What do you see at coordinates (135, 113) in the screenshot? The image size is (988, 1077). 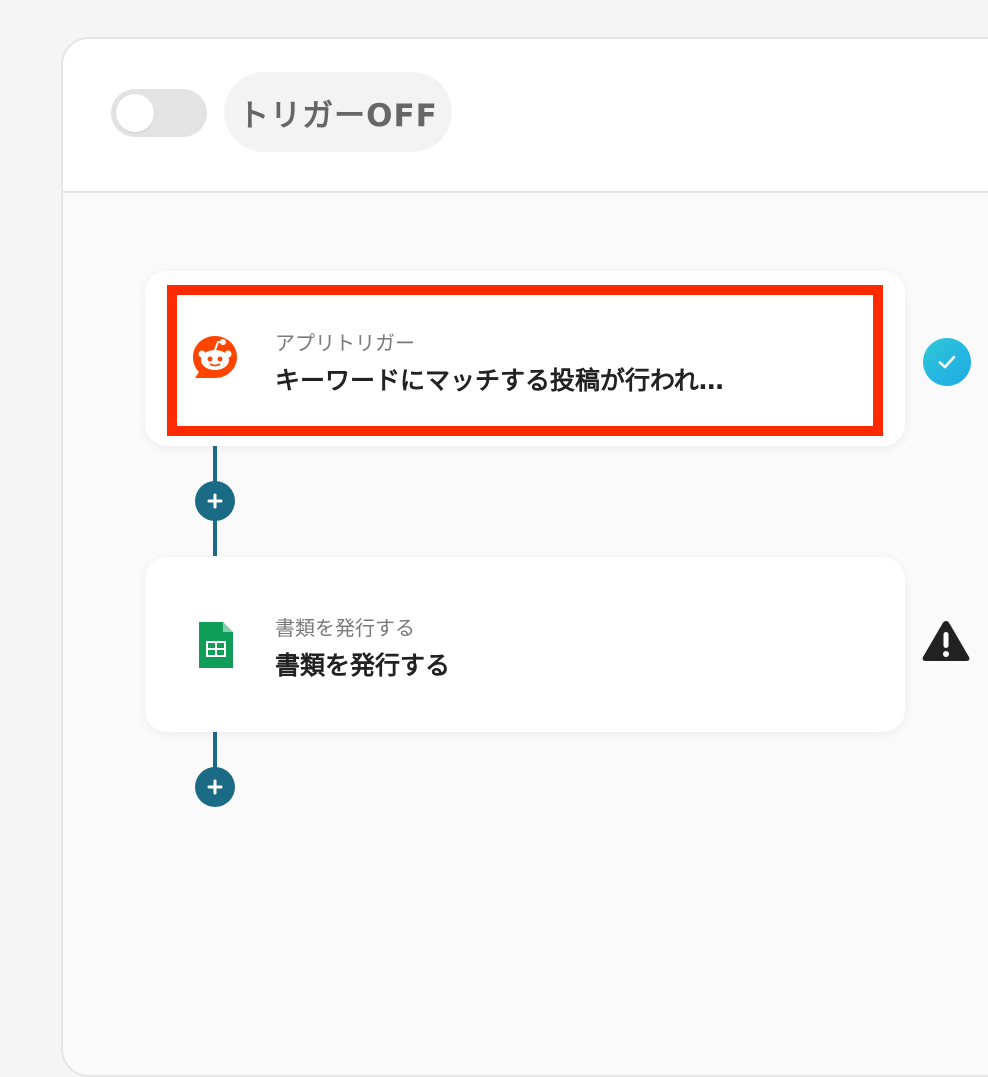 I see `toggle-knob` at bounding box center [135, 113].